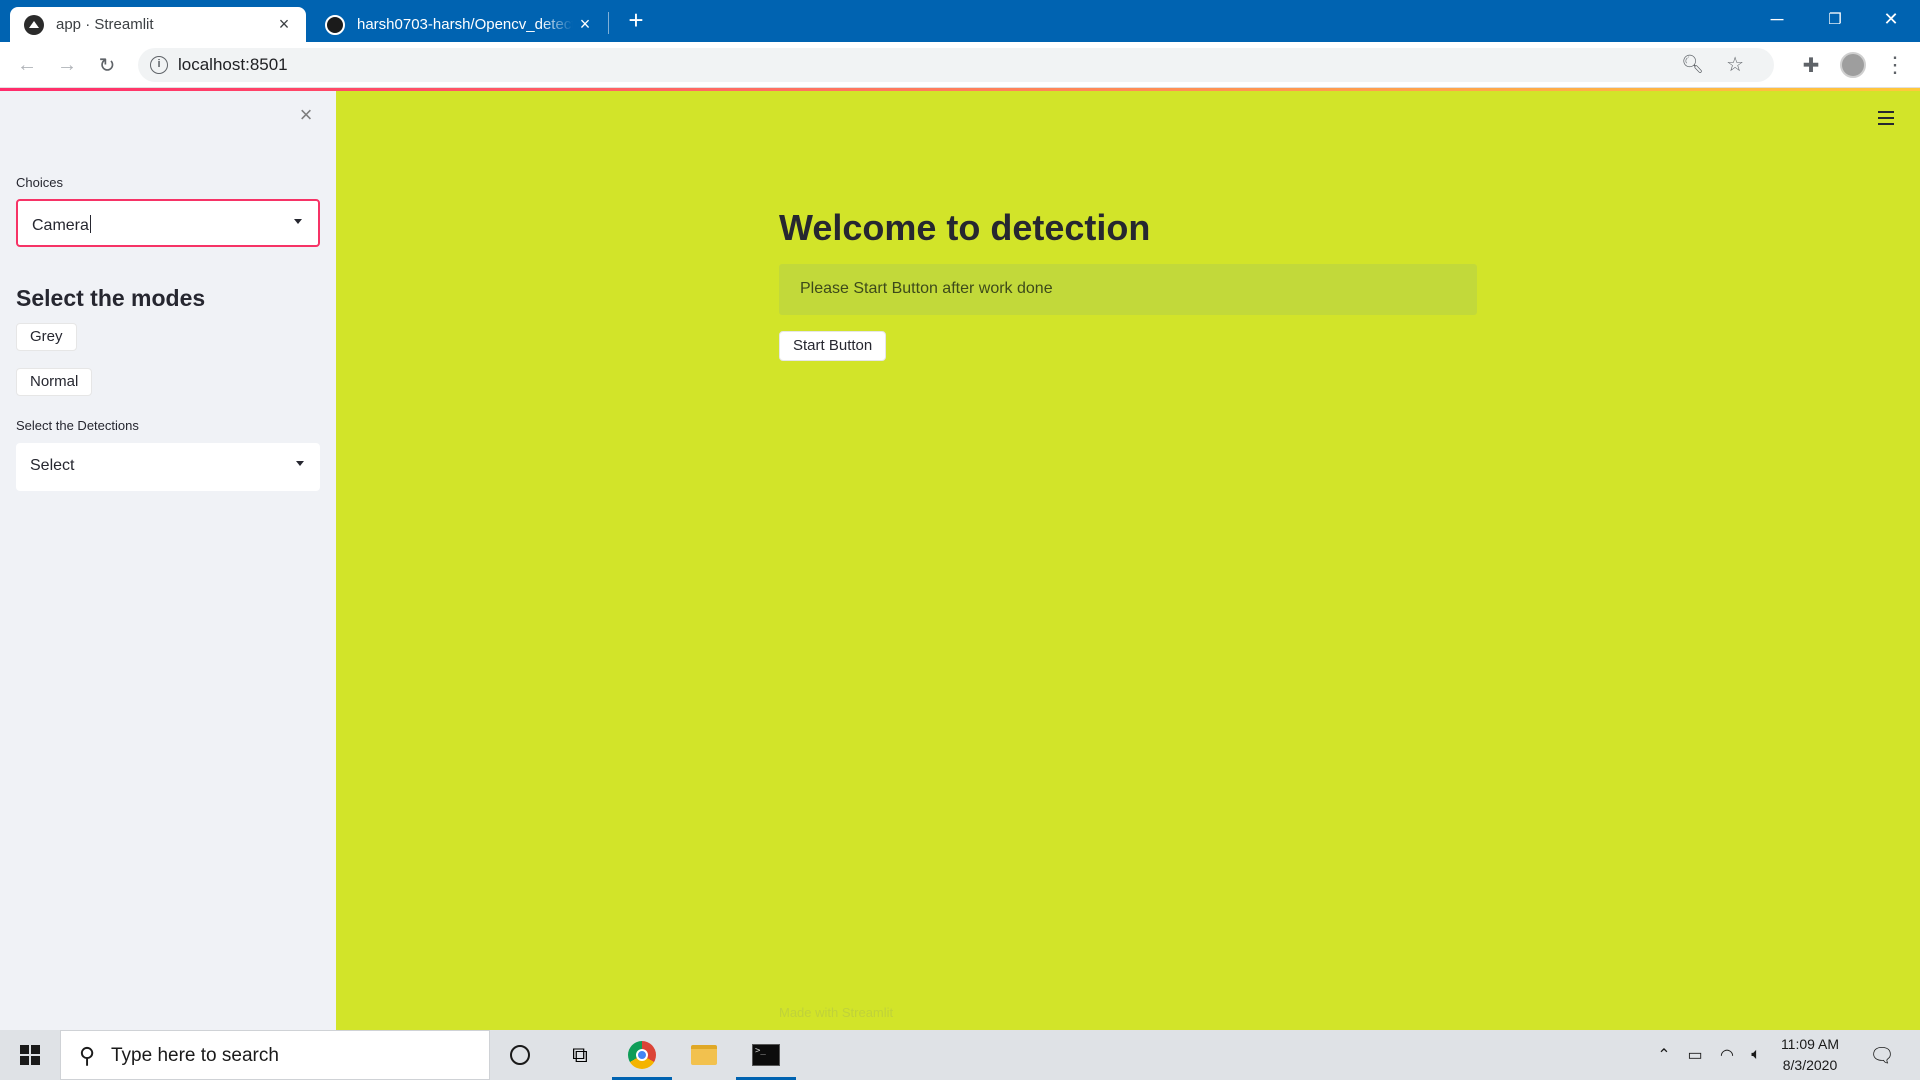  I want to click on tab-title: harsh0703-harsh/Opencv_detecti, so click(465, 24).